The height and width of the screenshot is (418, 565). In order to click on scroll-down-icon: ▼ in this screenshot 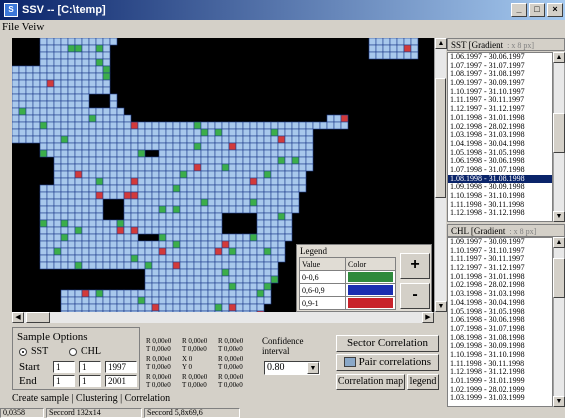, I will do `click(441, 306)`.